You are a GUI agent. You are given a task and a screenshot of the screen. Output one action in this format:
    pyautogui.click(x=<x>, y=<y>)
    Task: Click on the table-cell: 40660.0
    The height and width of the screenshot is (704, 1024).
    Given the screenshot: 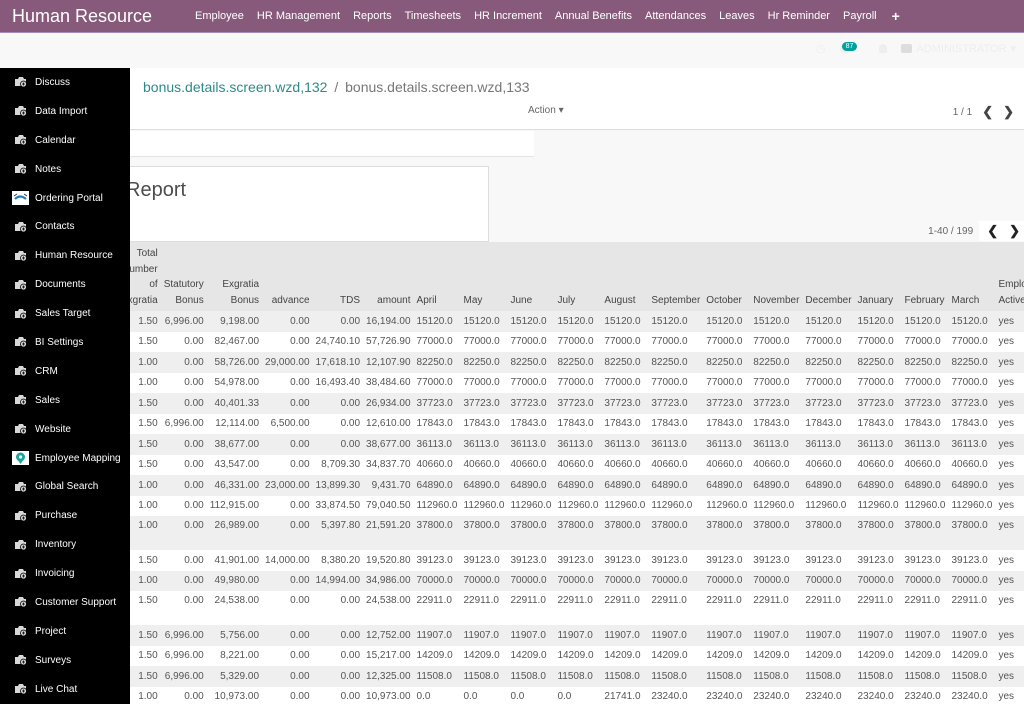 What is the action you would take?
    pyautogui.click(x=727, y=464)
    